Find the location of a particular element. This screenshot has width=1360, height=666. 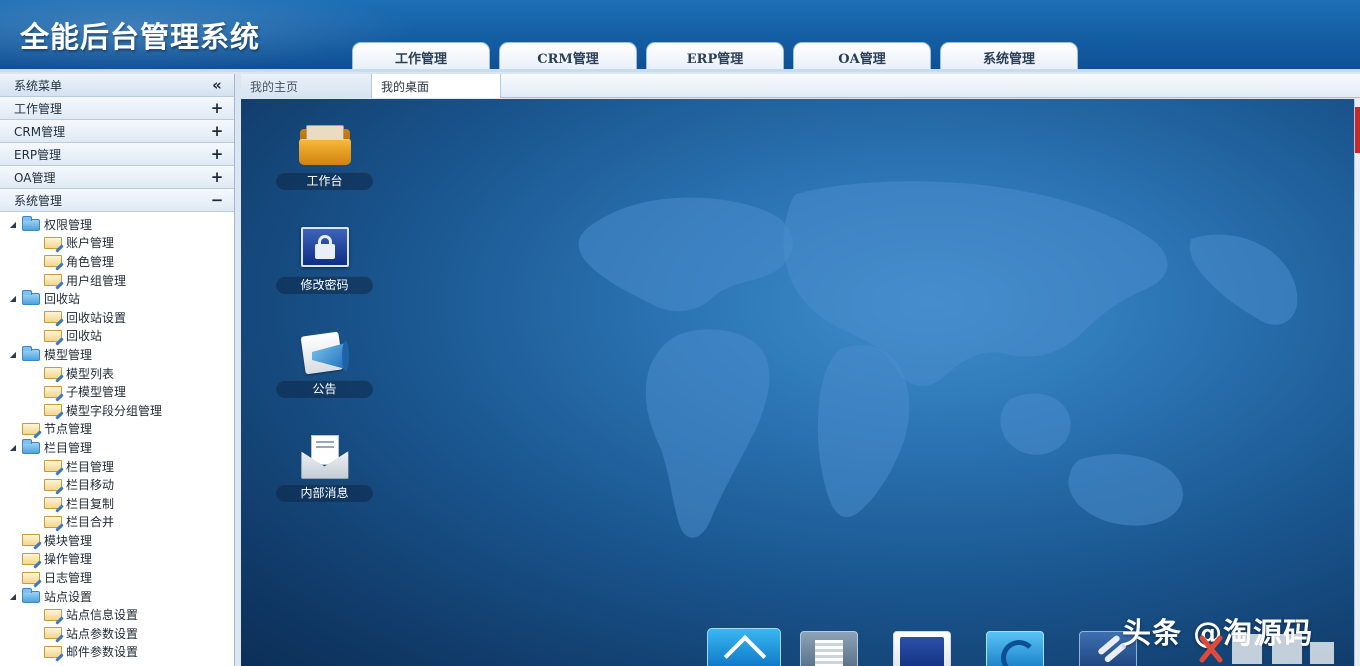

desktop-icon-change-password: 修改密码 is located at coordinates (324, 260).